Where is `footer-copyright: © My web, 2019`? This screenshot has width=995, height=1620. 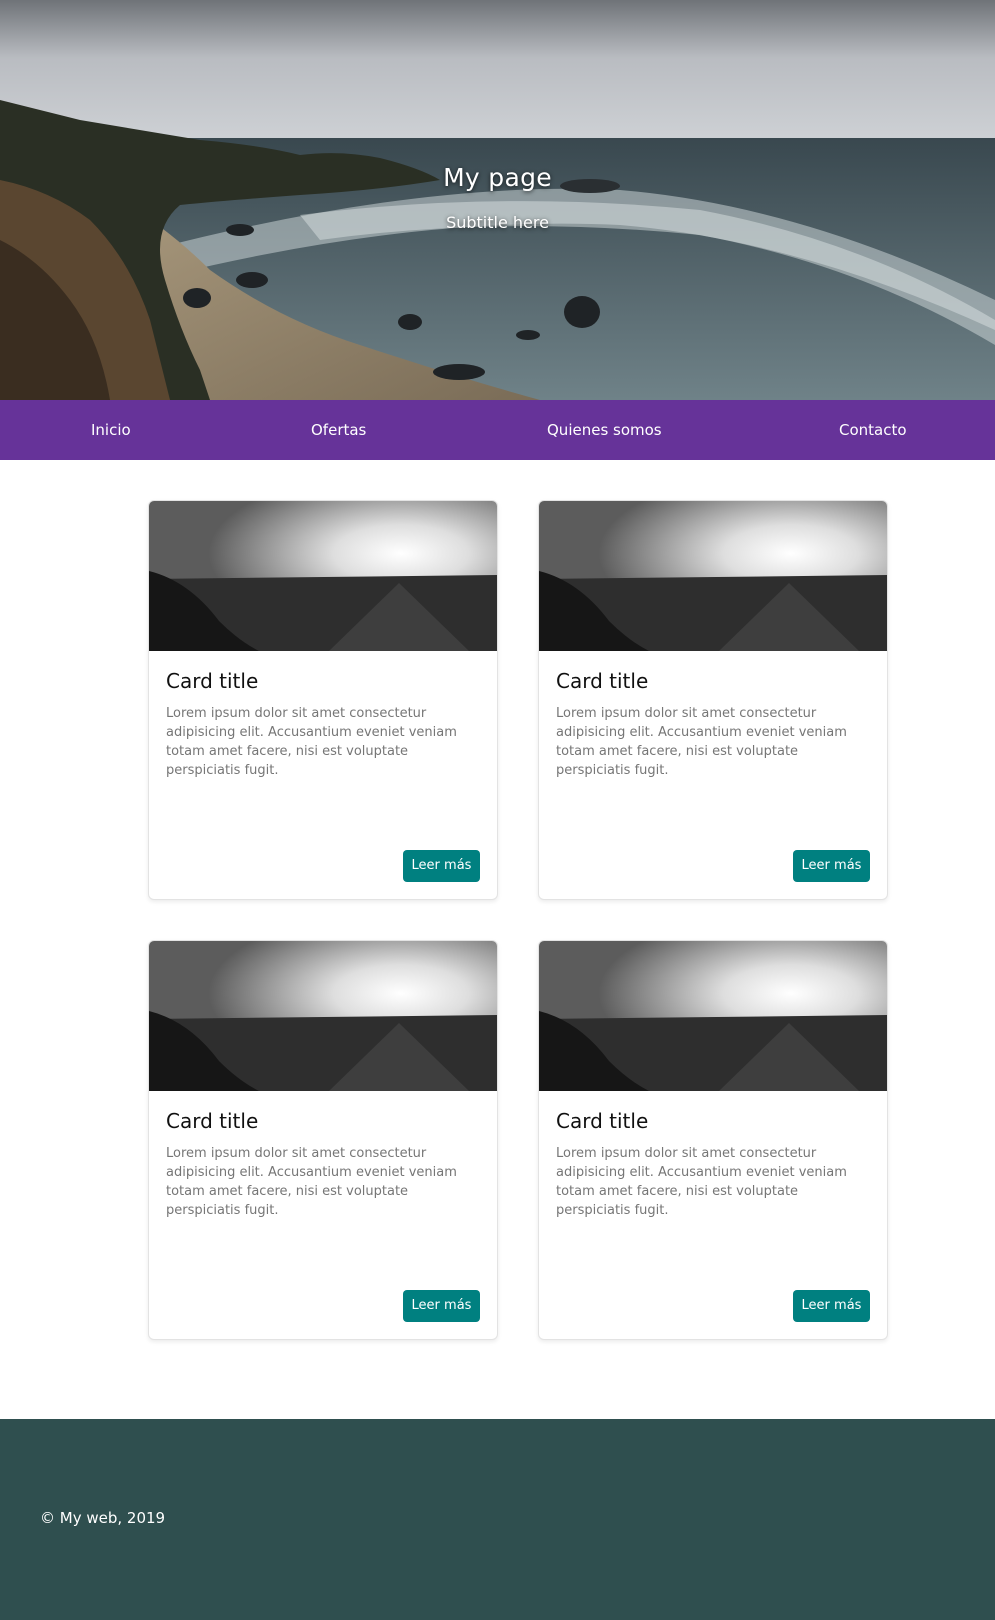
footer-copyright: © My web, 2019 is located at coordinates (103, 1518).